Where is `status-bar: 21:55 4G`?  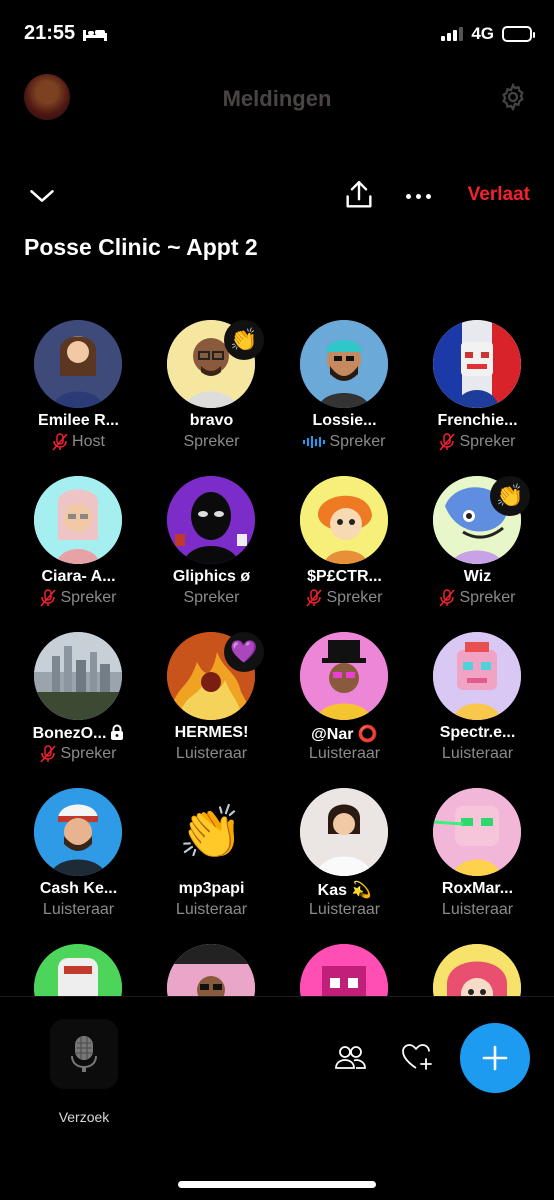
status-bar: 21:55 4G is located at coordinates (277, 32).